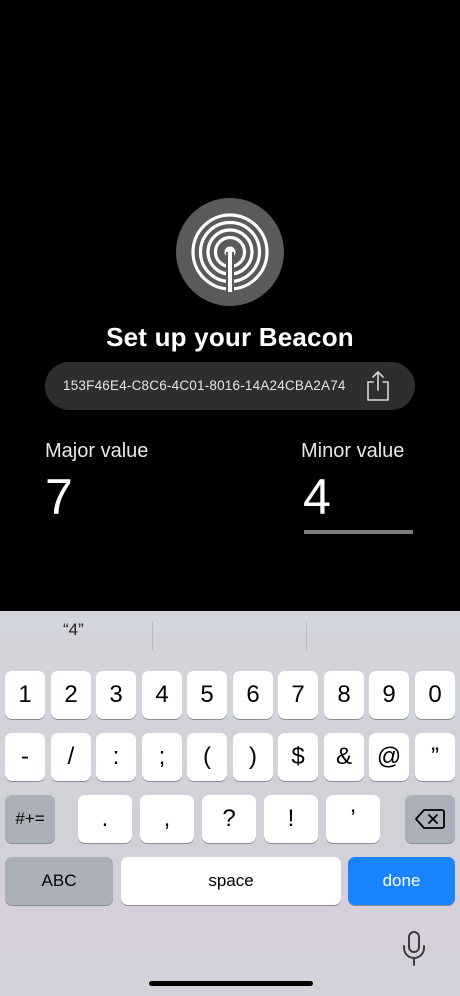 The height and width of the screenshot is (996, 460). Describe the element at coordinates (389, 757) in the screenshot. I see `key-at: @` at that location.